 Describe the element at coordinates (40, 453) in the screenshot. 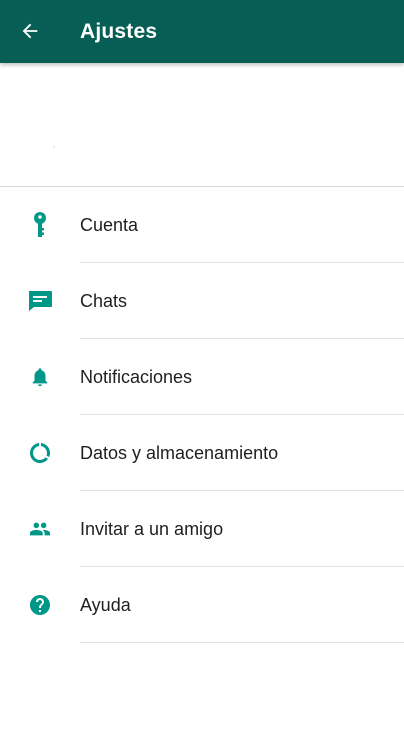

I see `data-usage-icon` at that location.